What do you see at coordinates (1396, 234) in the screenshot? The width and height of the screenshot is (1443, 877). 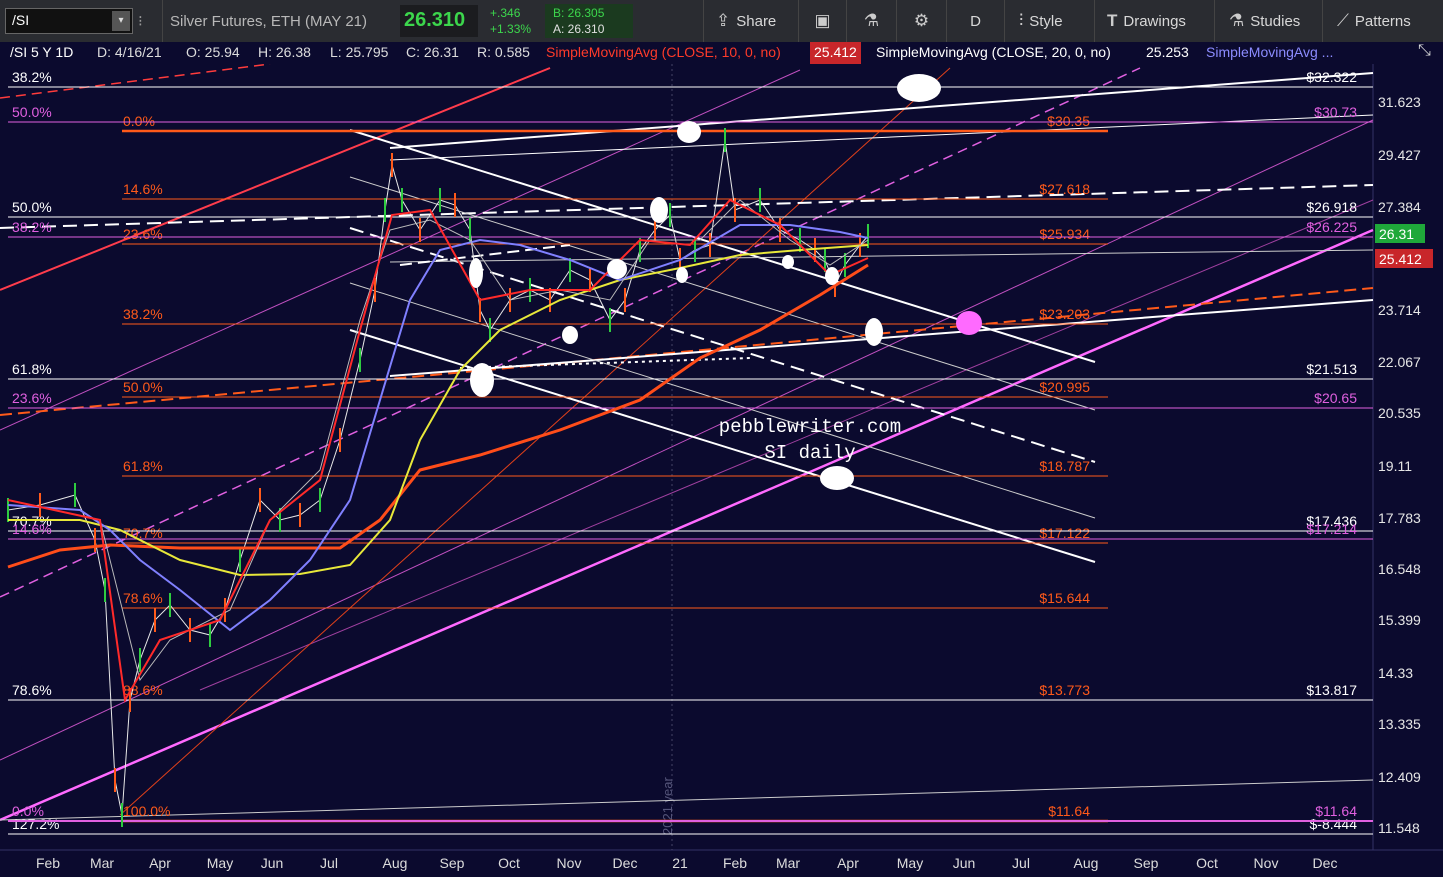 I see `last-price-tag-text: 26.31` at bounding box center [1396, 234].